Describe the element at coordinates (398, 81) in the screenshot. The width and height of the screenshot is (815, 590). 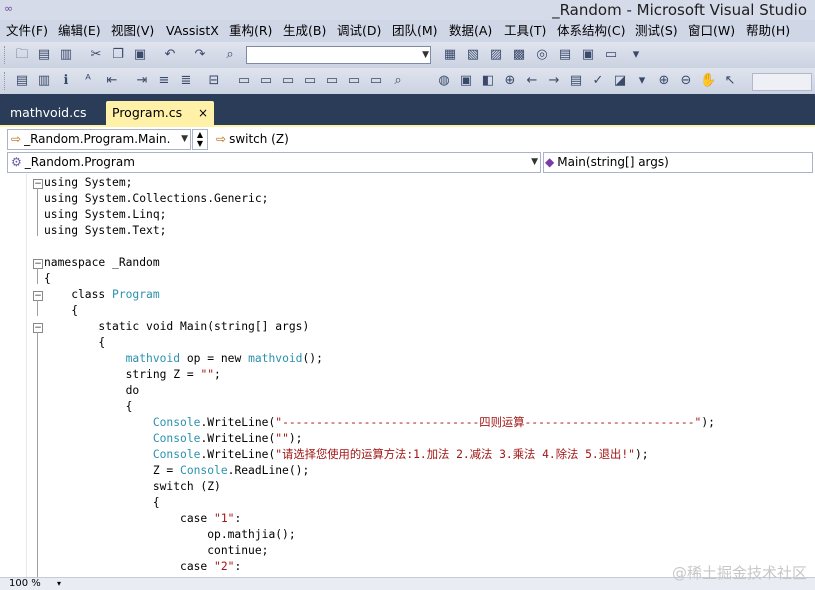
I see `find-icon: ⌕` at that location.